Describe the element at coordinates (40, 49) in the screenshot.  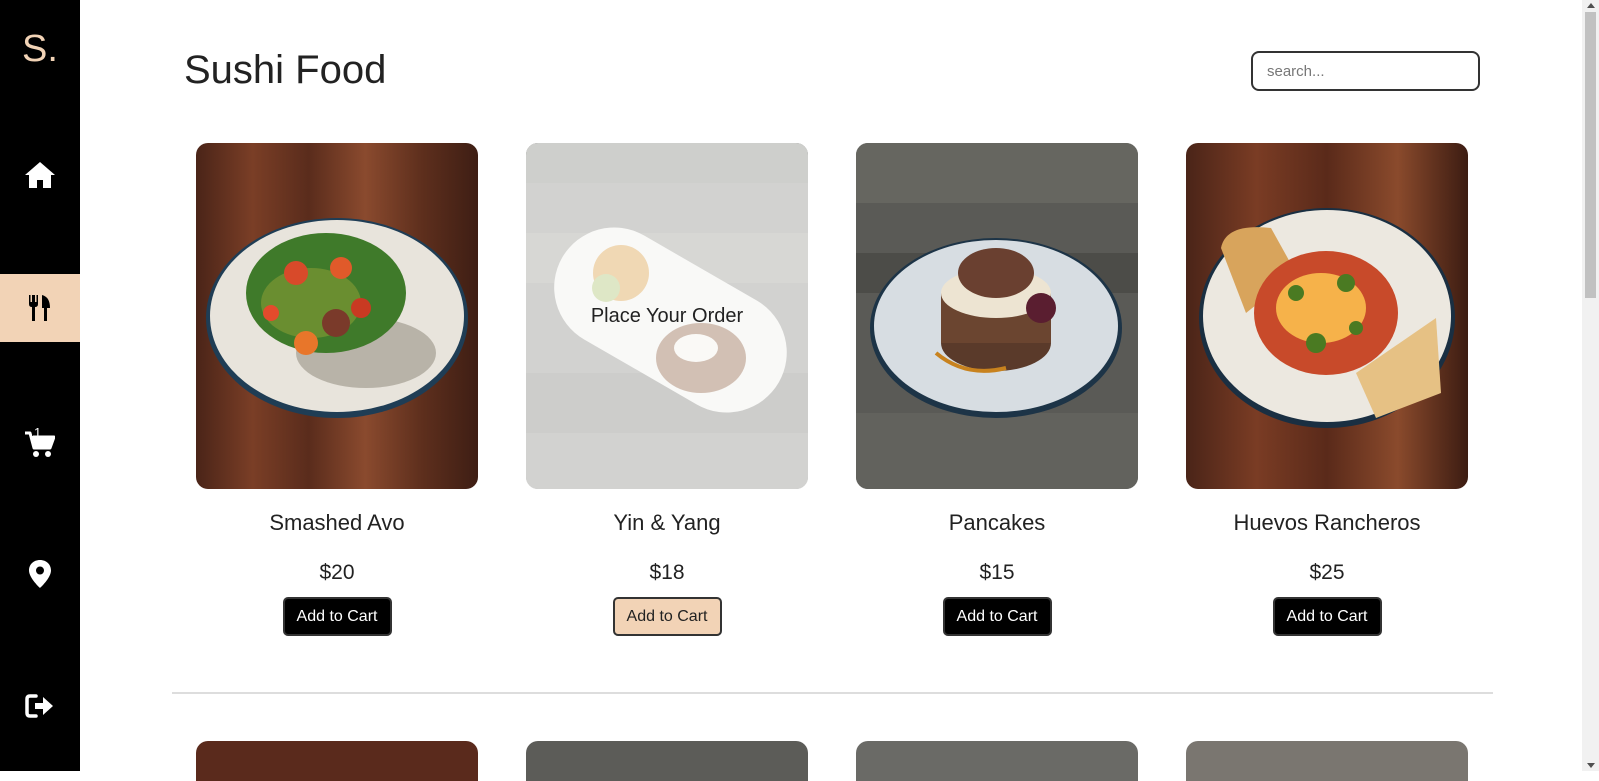
I see `logo: S.` at that location.